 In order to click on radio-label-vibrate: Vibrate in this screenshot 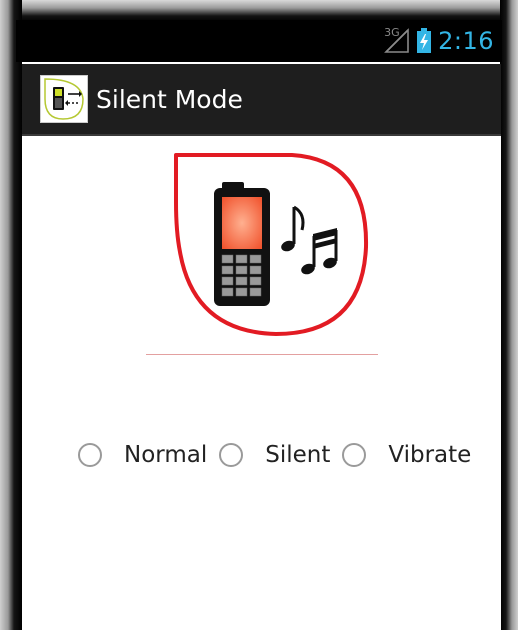, I will do `click(430, 455)`.